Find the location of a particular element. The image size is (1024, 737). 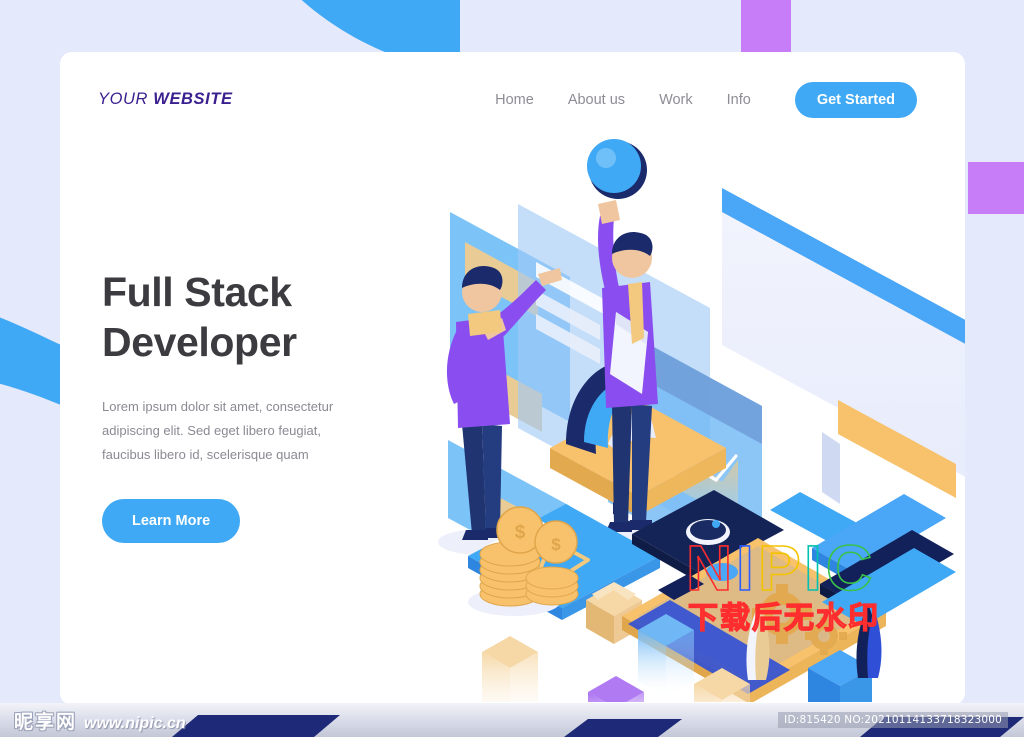

footer-brand-cn: 昵享网 is located at coordinates (46, 722).